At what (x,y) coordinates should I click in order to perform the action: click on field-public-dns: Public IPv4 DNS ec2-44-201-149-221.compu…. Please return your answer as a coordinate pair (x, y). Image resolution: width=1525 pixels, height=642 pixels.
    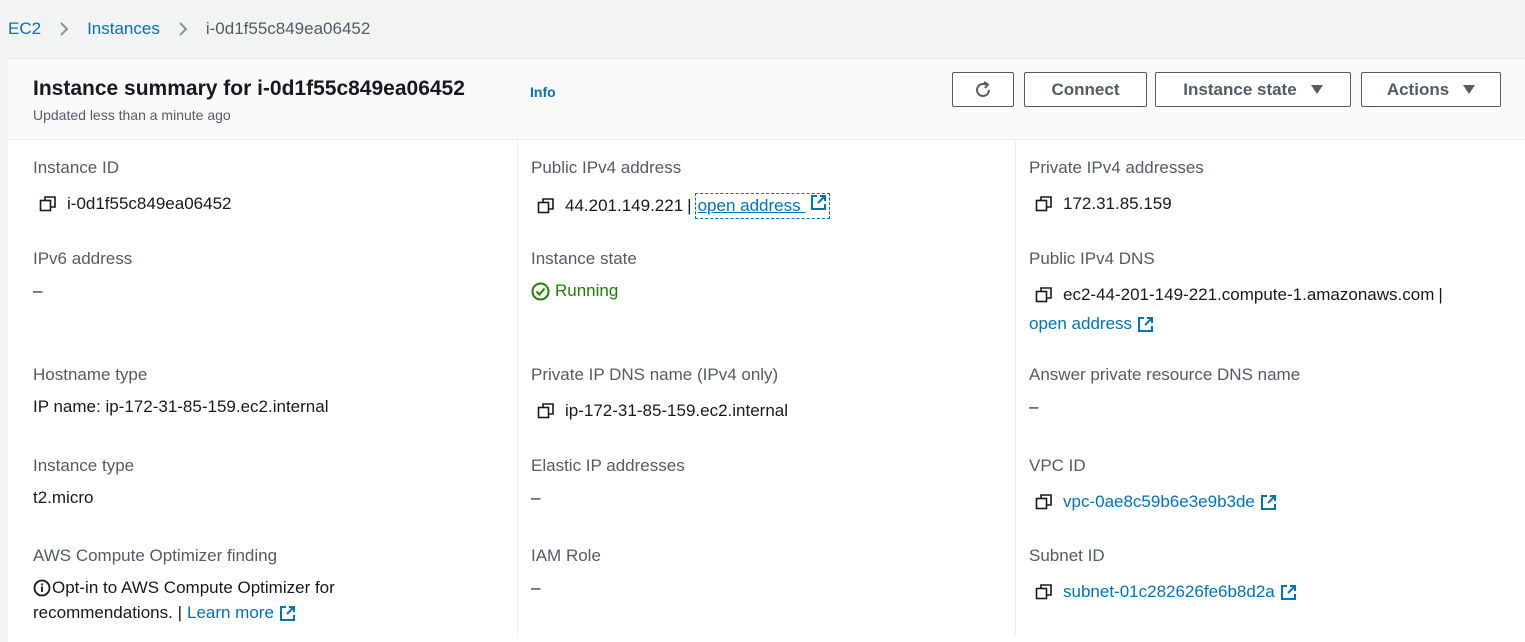
    Looking at the image, I should click on (1236, 291).